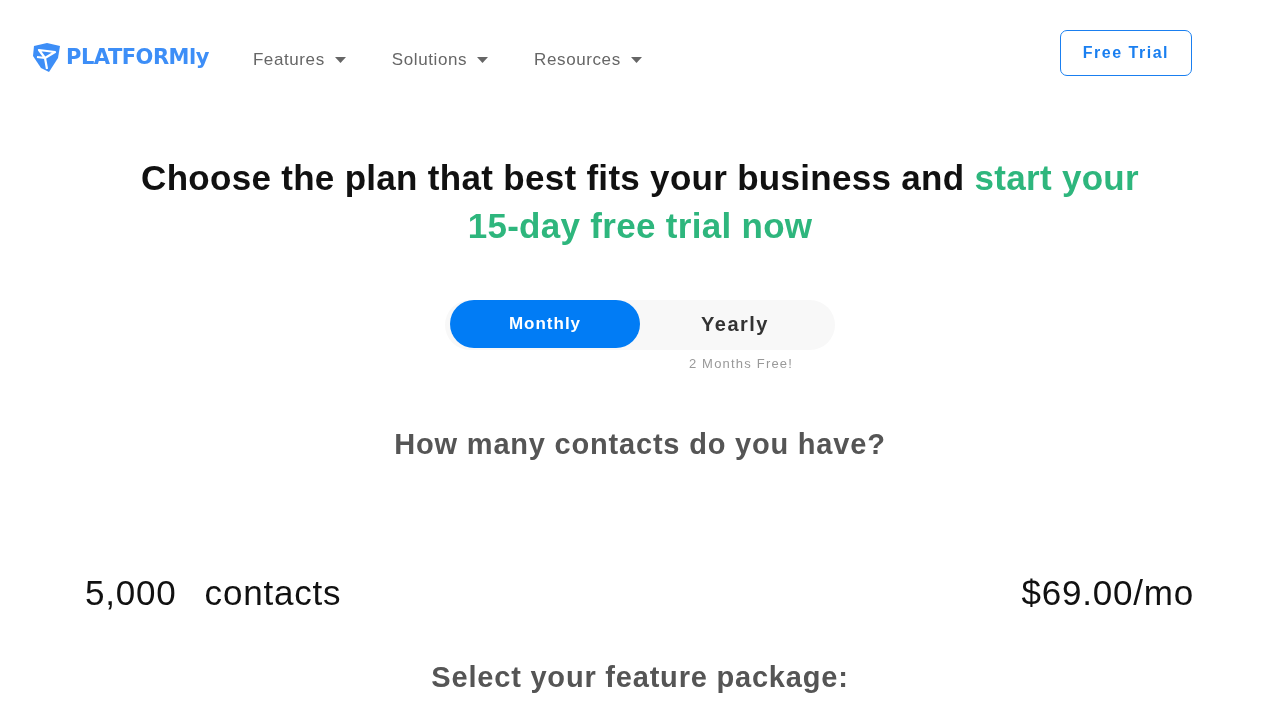 This screenshot has height=720, width=1280. I want to click on contacts-count: 5,000, so click(131, 592).